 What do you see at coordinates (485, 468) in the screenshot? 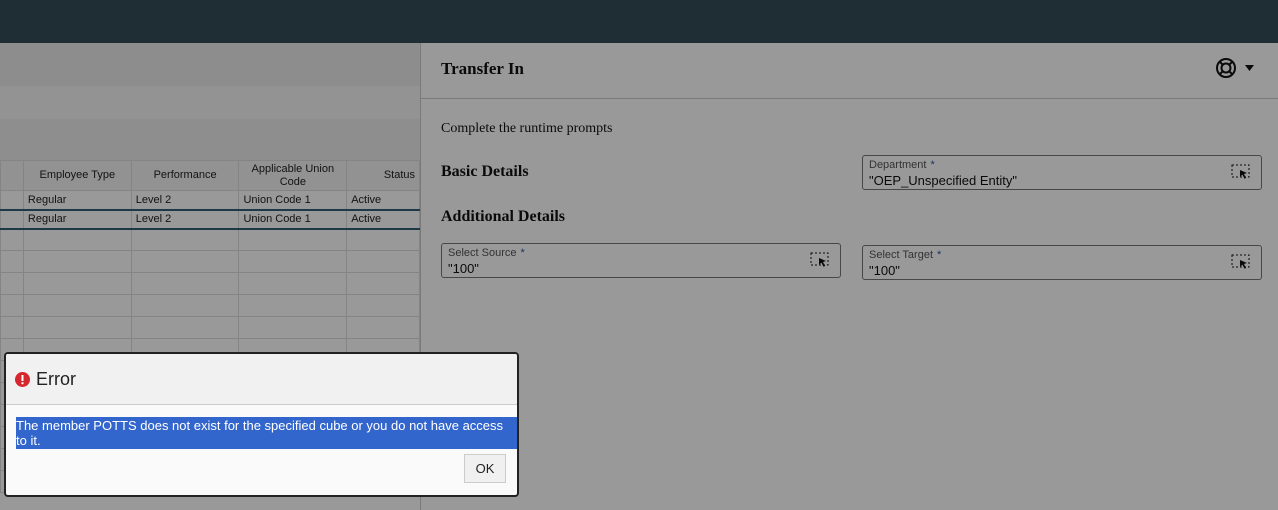
I see `ok-button: OK` at bounding box center [485, 468].